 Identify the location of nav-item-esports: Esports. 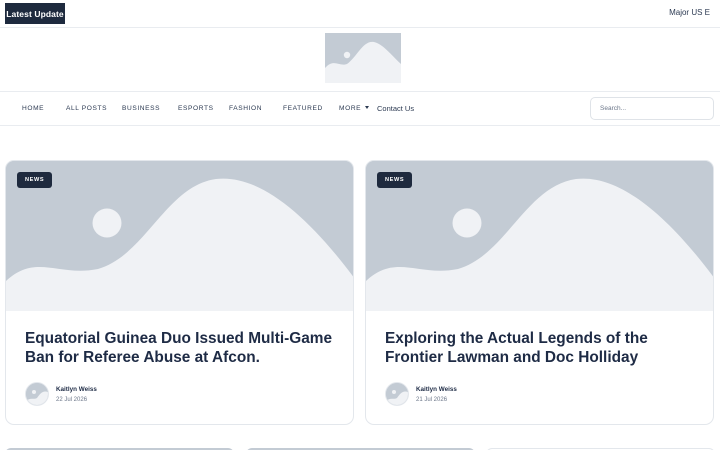
(196, 108).